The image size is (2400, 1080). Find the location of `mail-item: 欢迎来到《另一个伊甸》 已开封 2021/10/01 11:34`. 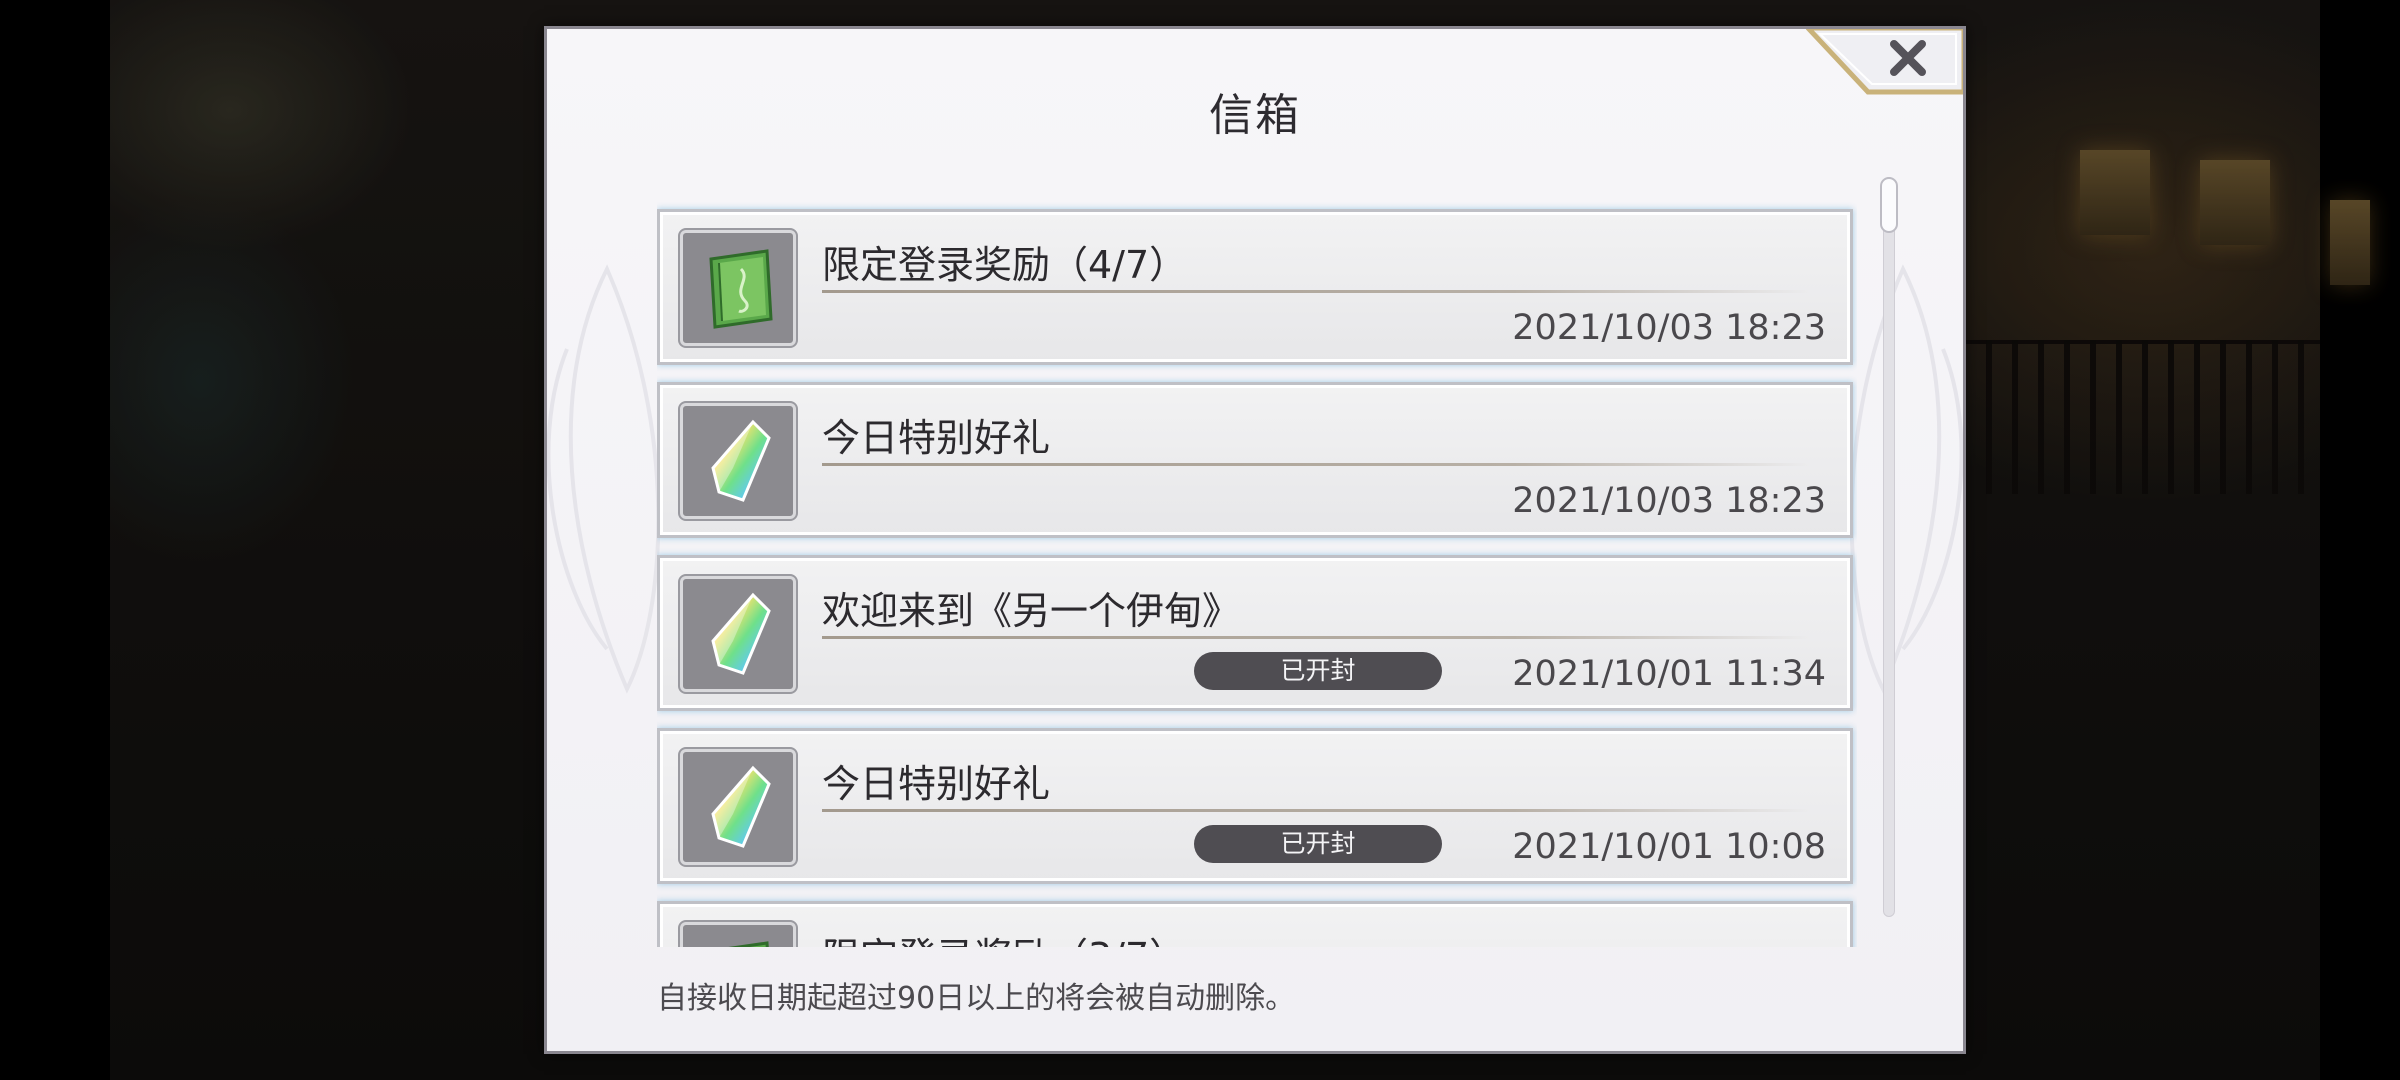

mail-item: 欢迎来到《另一个伊甸》 已开封 2021/10/01 11:34 is located at coordinates (1255, 633).